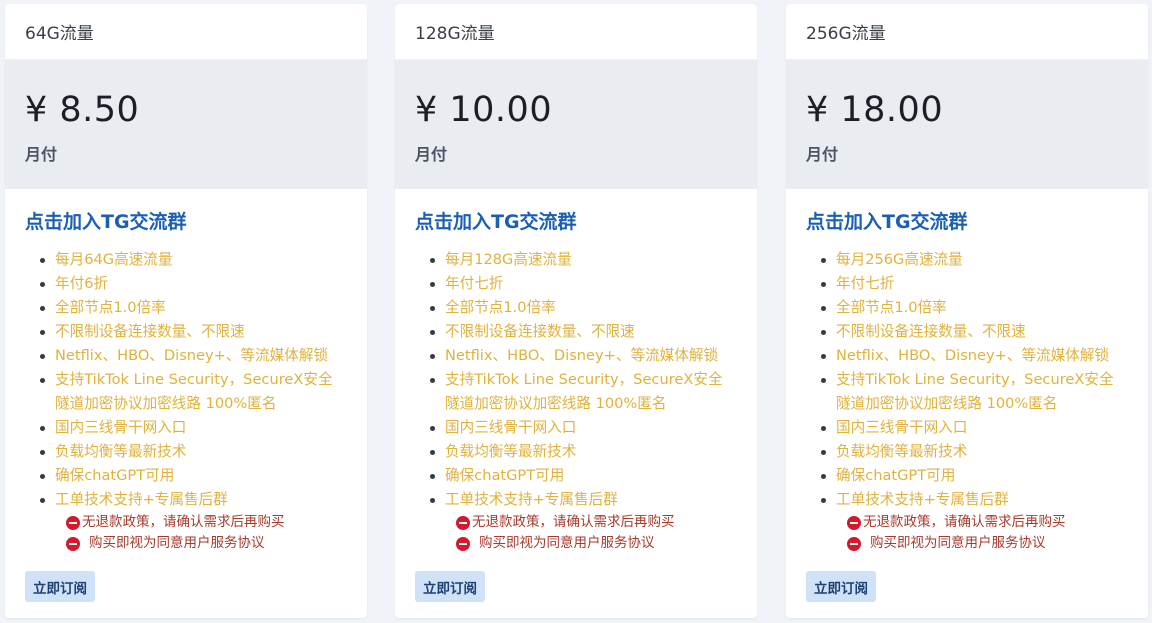 Image resolution: width=1152 pixels, height=623 pixels. I want to click on plan-title: 256G流量, so click(967, 32).